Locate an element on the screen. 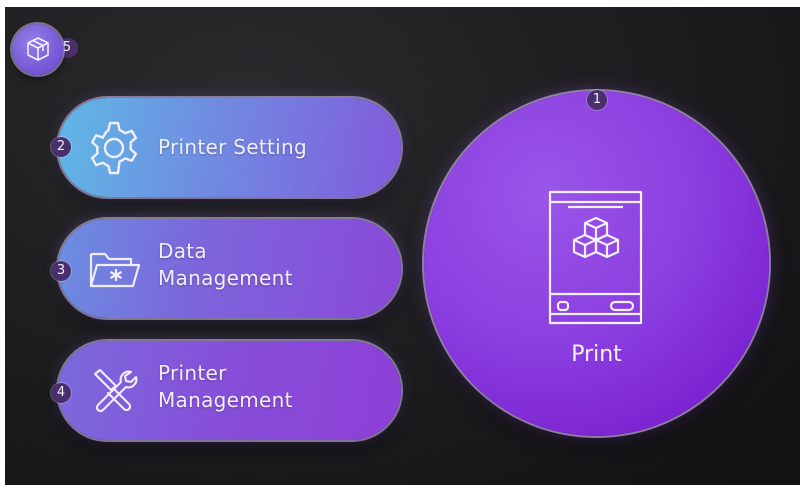 The height and width of the screenshot is (489, 802). badge-2: 2 is located at coordinates (61, 147).